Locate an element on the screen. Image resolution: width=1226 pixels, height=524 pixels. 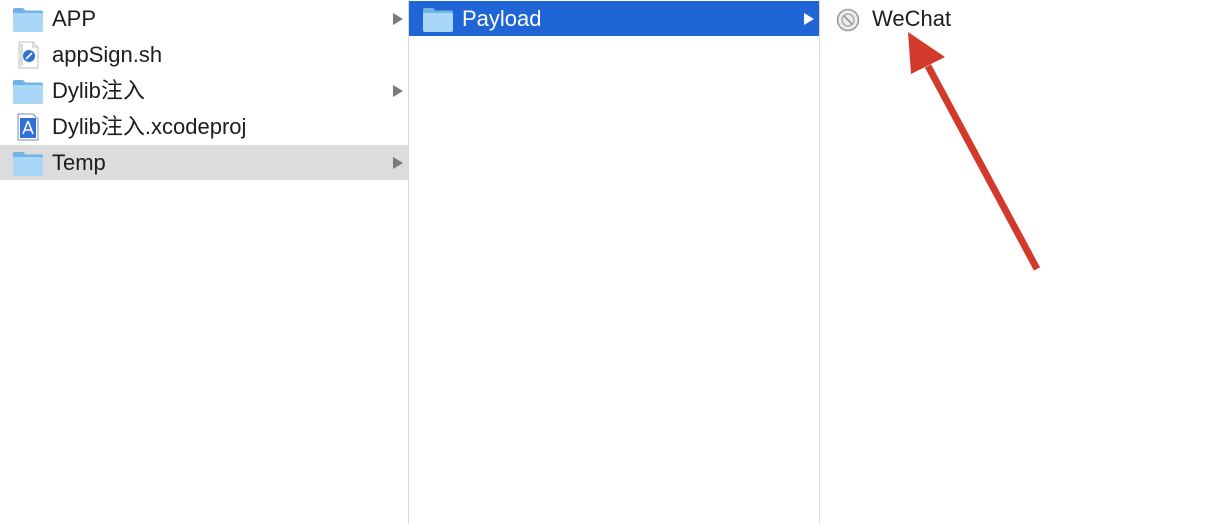
list-item-app-folder: APP is located at coordinates (204, 18).